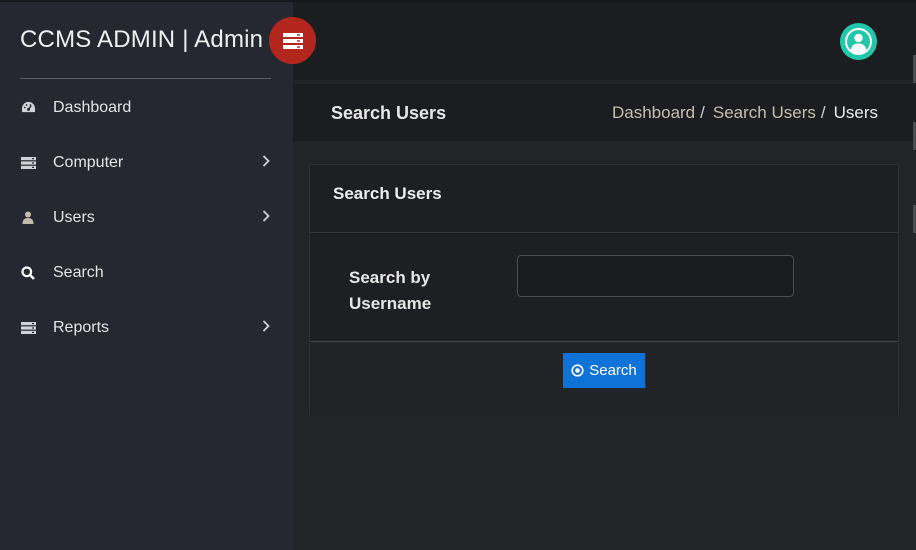 The width and height of the screenshot is (916, 550). What do you see at coordinates (146, 272) in the screenshot?
I see `sidebar-item-search: Search` at bounding box center [146, 272].